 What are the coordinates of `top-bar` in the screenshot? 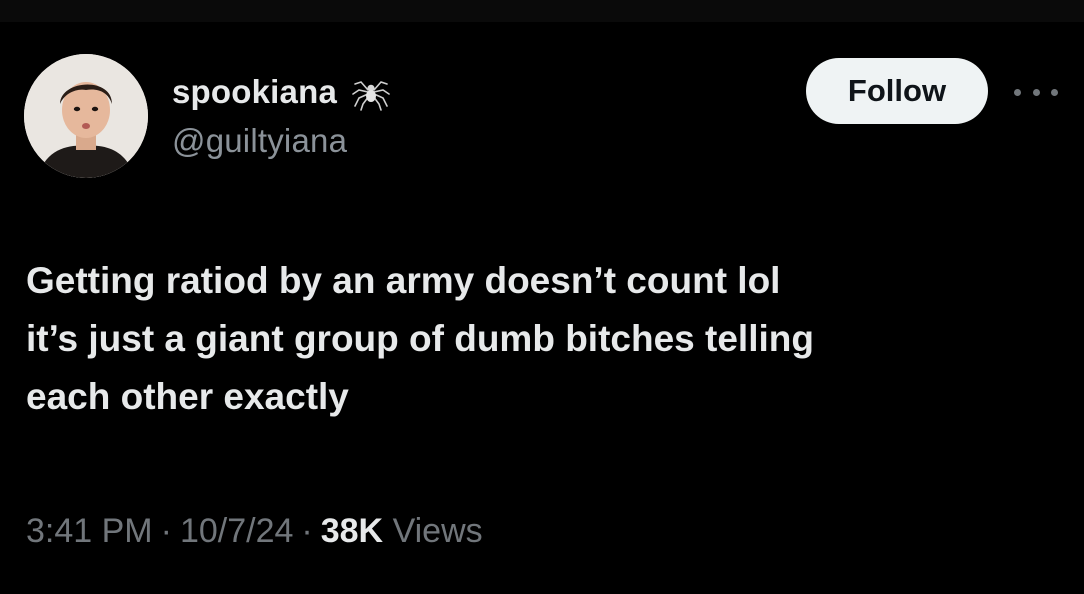 It's located at (542, 11).